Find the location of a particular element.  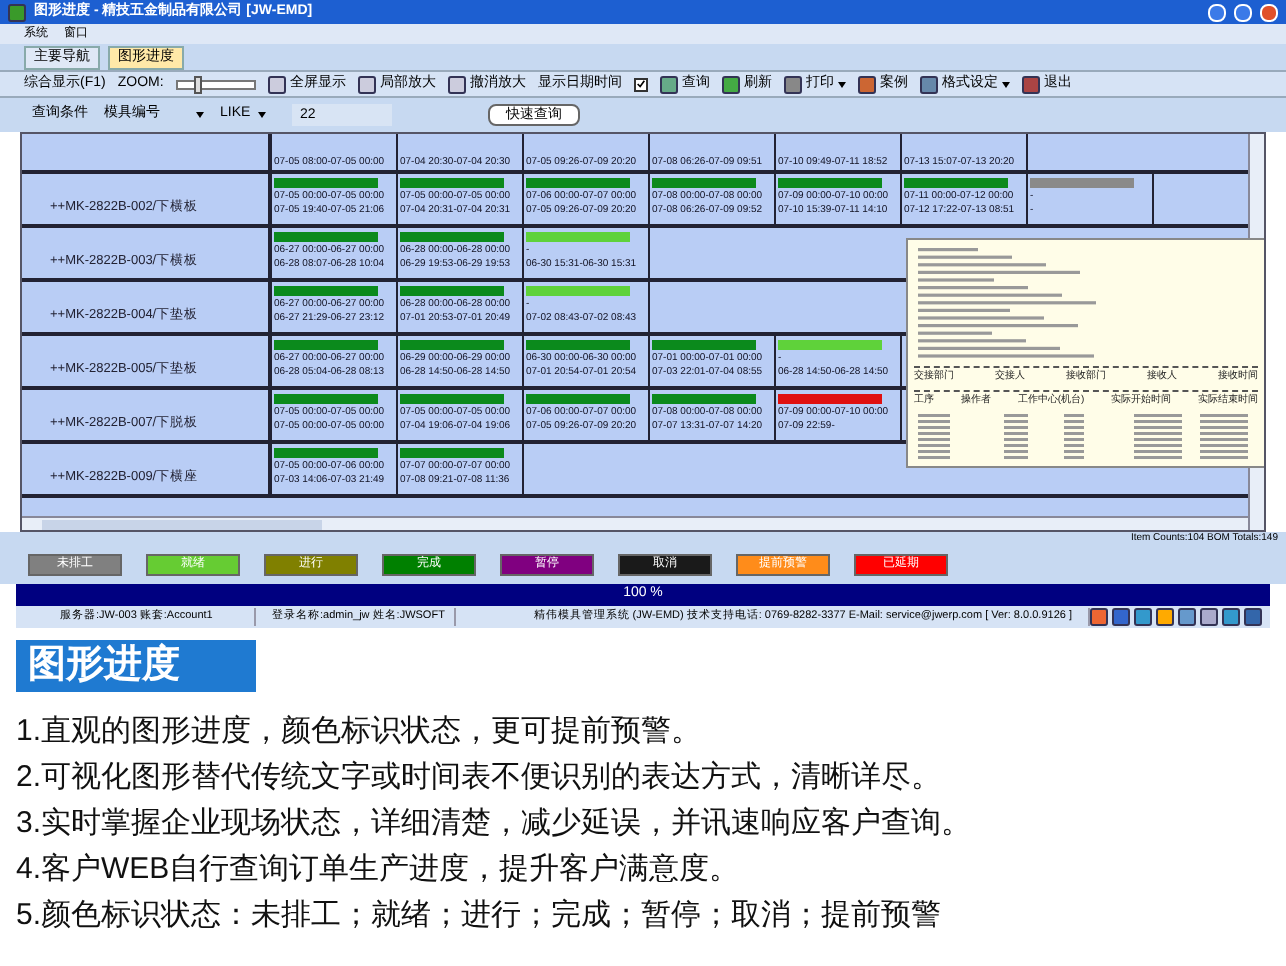

minimize-button is located at coordinates (1217, 12).